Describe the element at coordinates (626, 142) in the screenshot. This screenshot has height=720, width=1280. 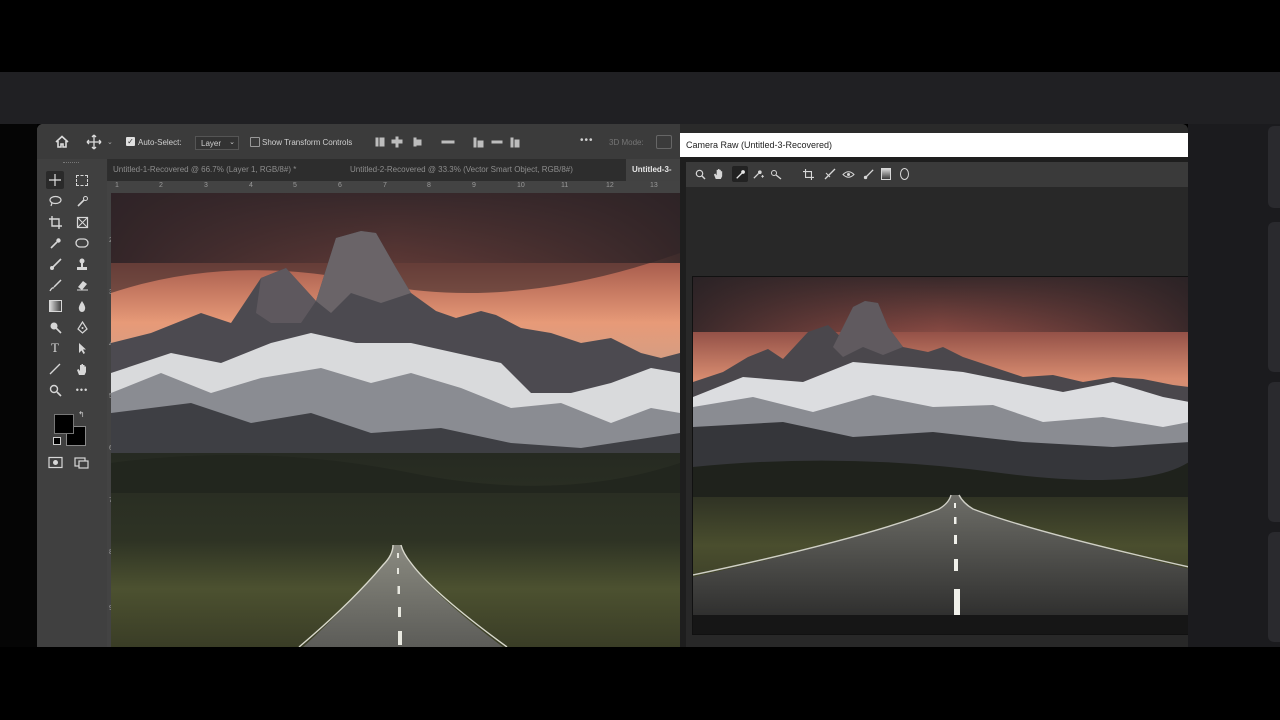
I see `3d-mode-label: 3D Mode:` at that location.